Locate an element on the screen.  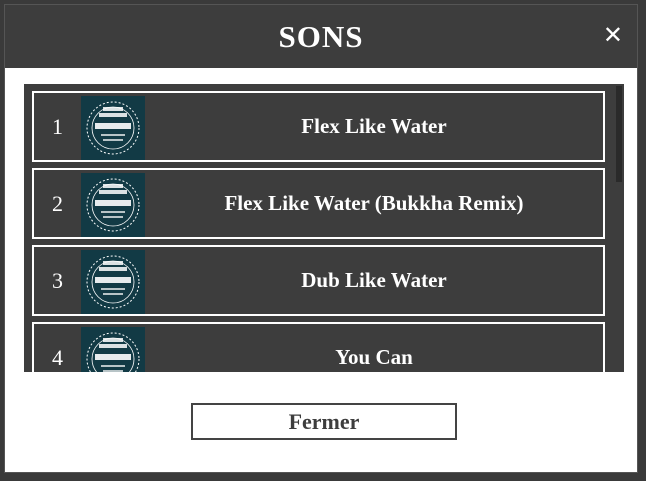
modal-title: SONS is located at coordinates (321, 36).